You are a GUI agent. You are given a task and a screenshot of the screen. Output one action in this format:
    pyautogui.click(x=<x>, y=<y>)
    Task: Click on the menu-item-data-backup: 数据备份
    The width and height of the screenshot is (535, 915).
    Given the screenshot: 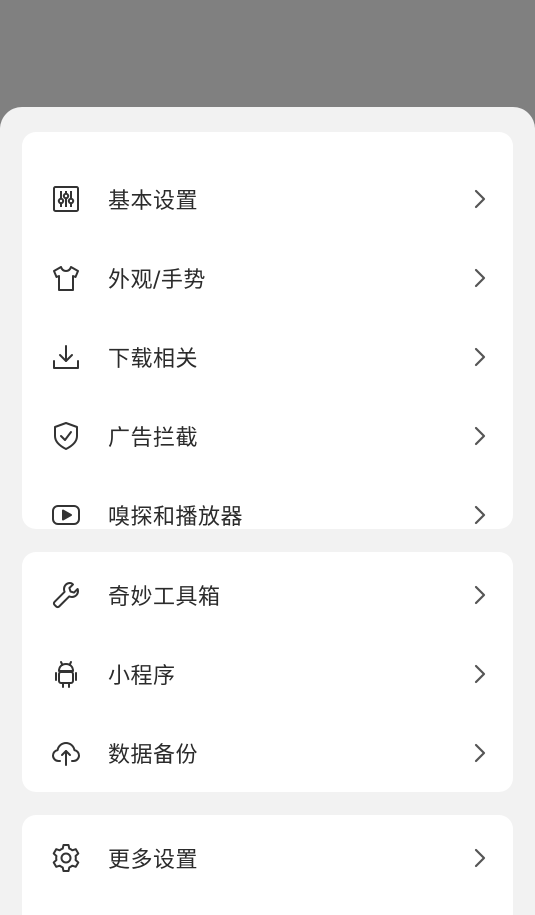 What is the action you would take?
    pyautogui.click(x=267, y=752)
    